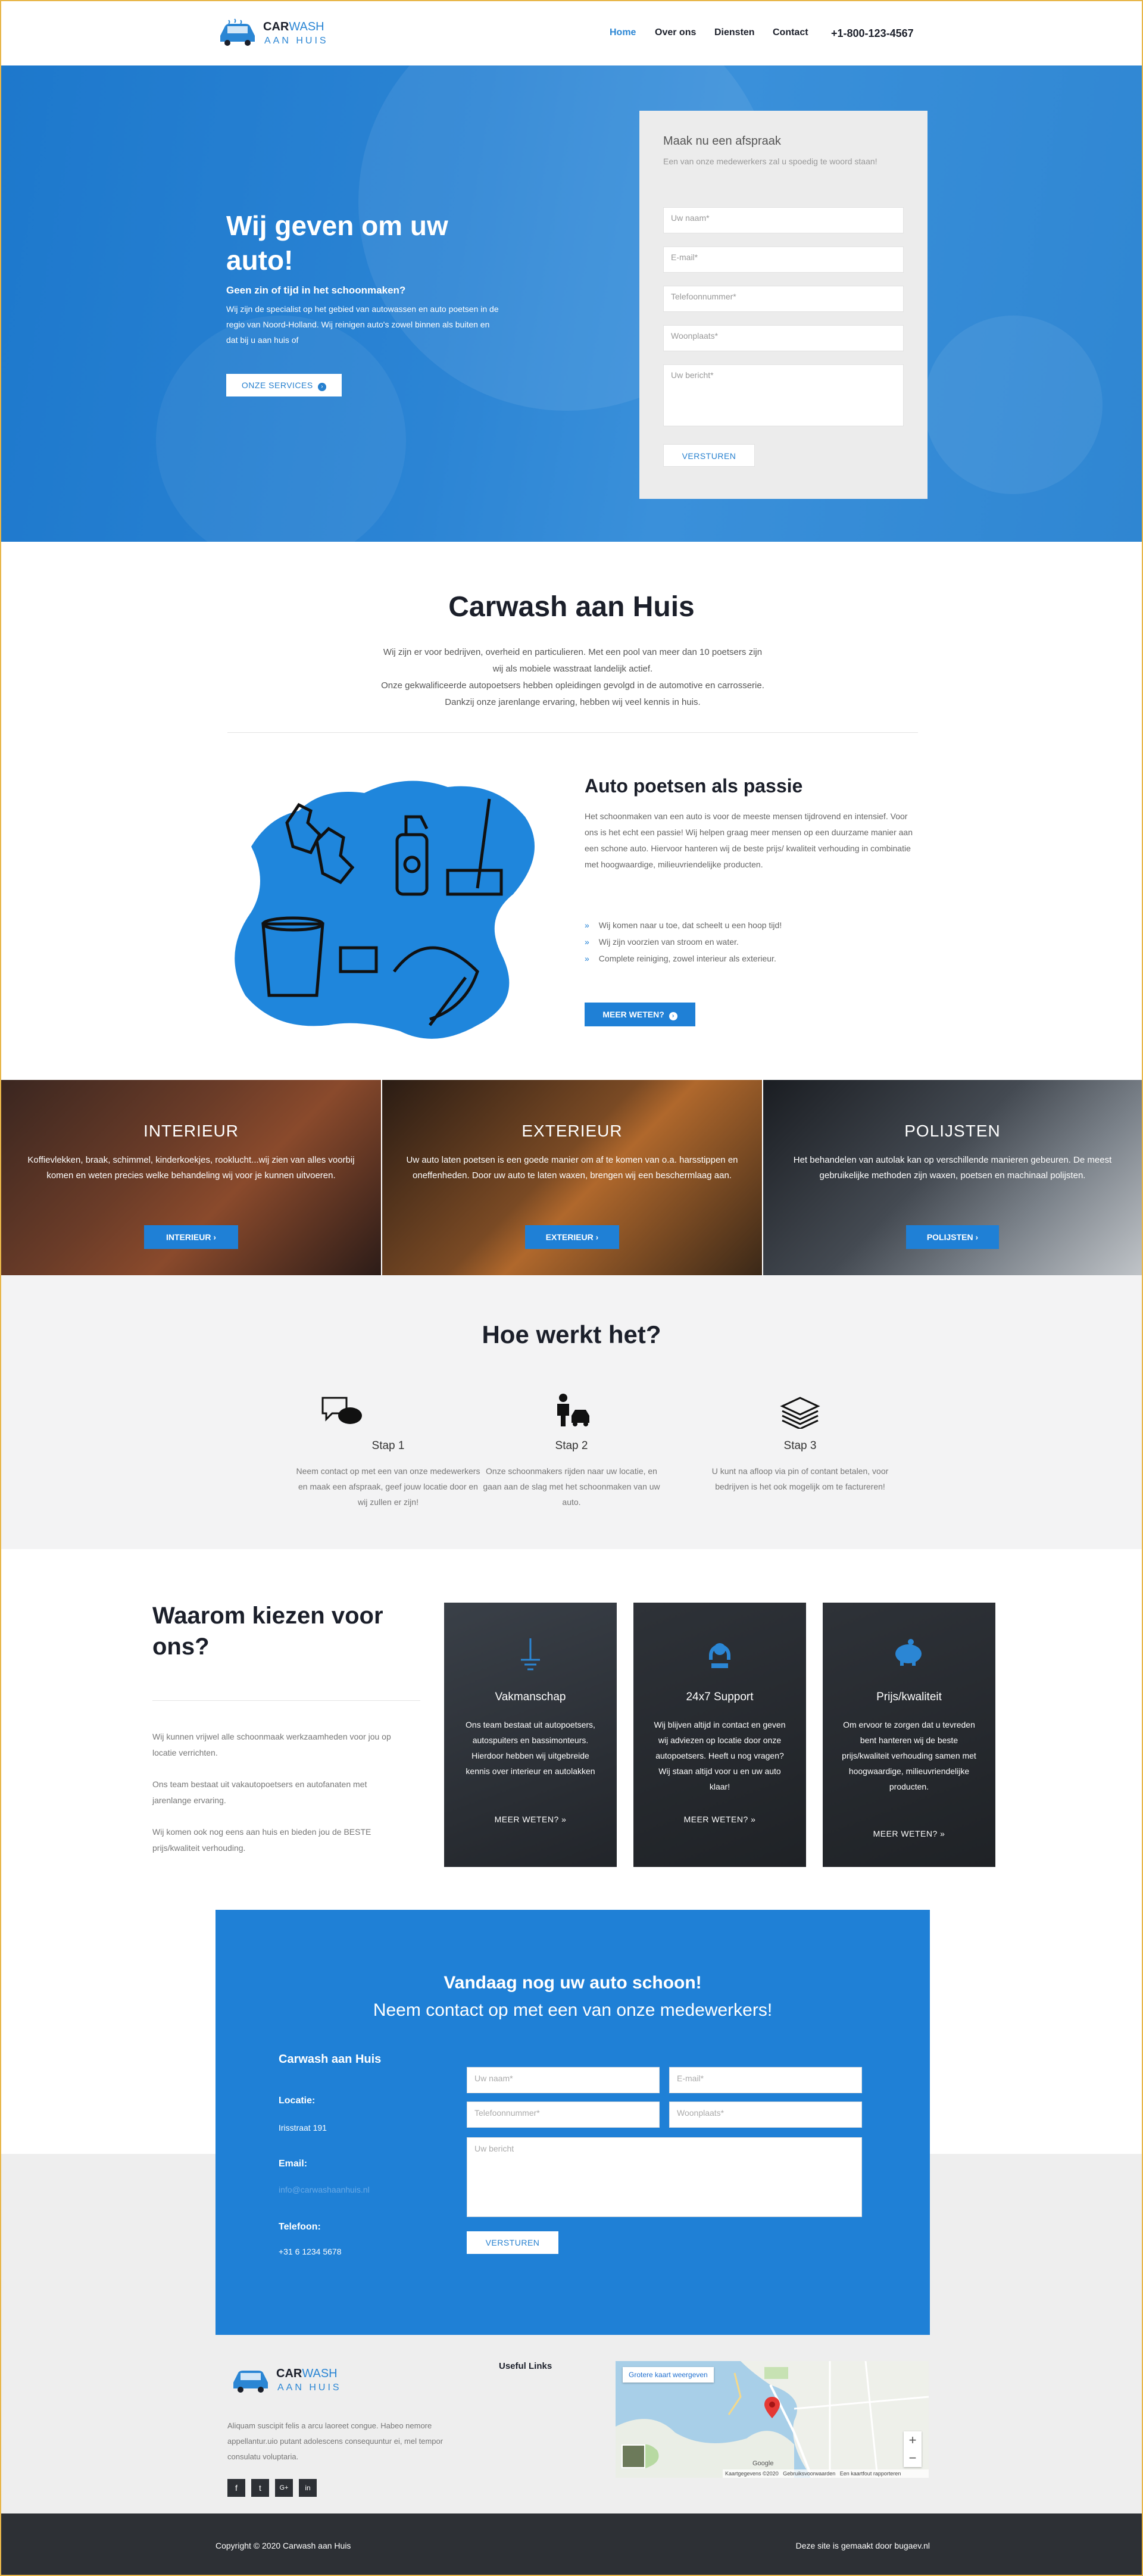 This screenshot has width=1143, height=2576. I want to click on site-credit: Deze site is gemaakt door bugaev.nl, so click(849, 2545).